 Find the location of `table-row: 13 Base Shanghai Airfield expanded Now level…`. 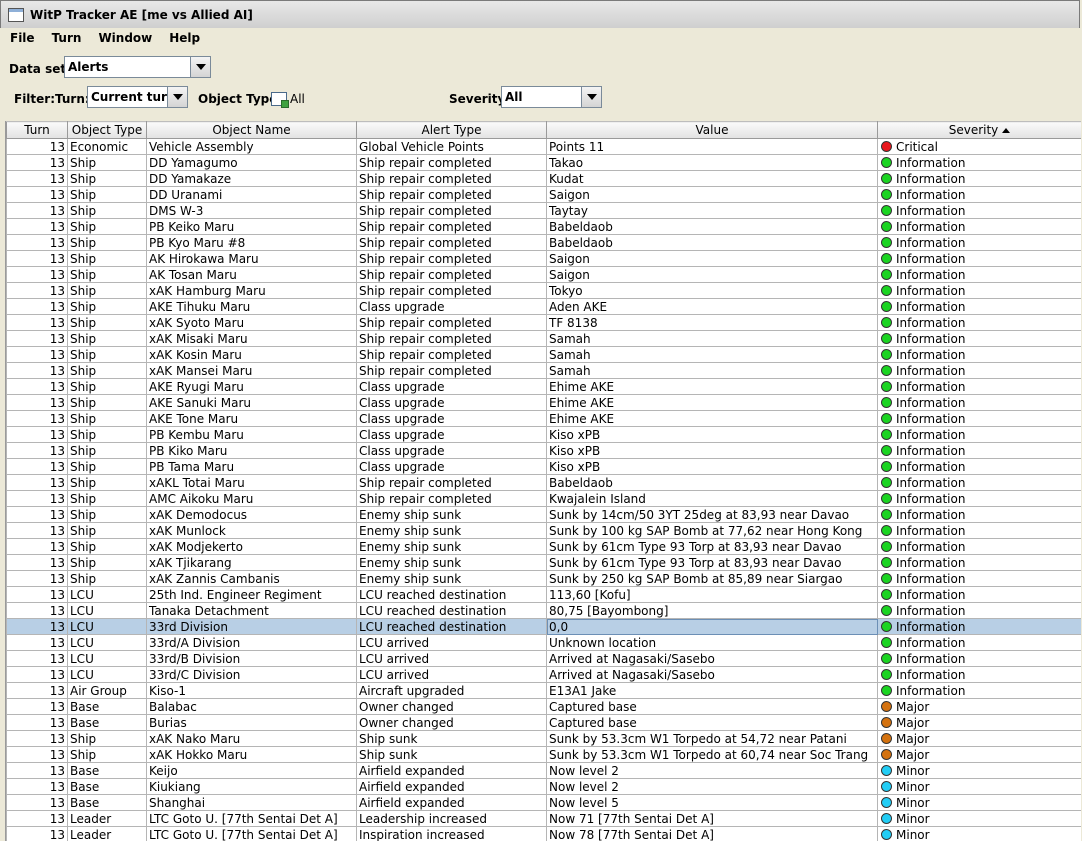

table-row: 13 Base Shanghai Airfield expanded Now level… is located at coordinates (543, 802).